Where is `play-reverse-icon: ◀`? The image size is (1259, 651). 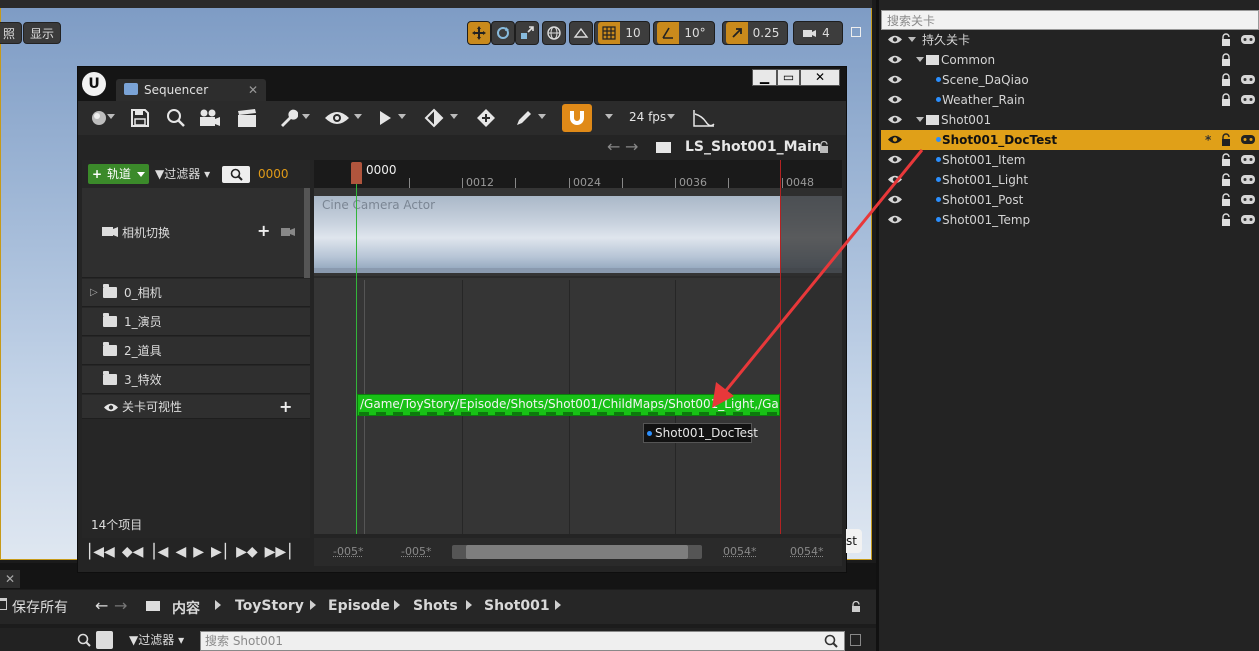 play-reverse-icon: ◀ is located at coordinates (180, 552).